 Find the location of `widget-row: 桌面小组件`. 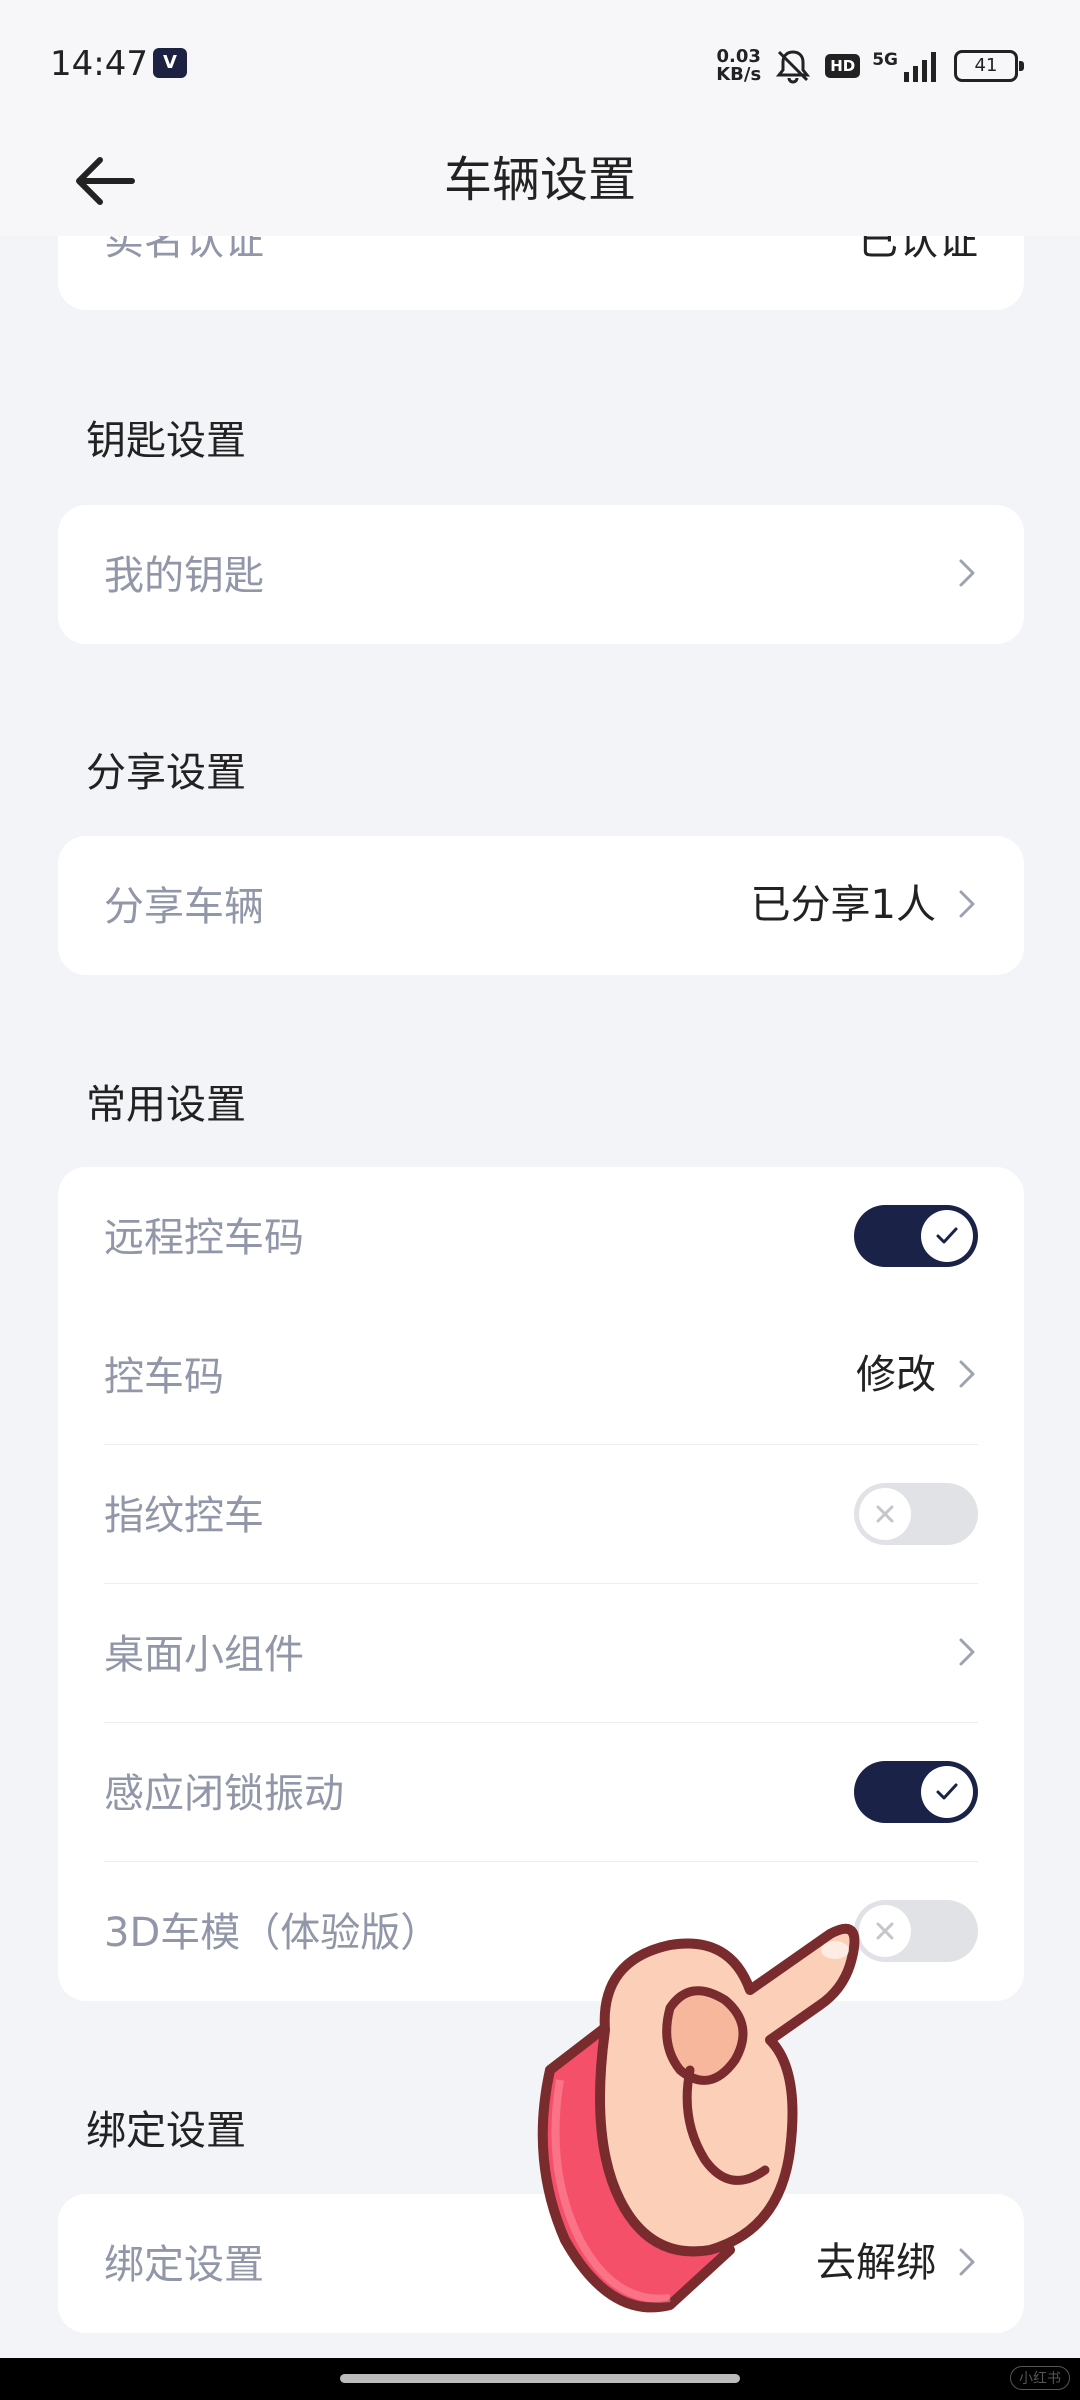

widget-row: 桌面小组件 is located at coordinates (541, 1653).